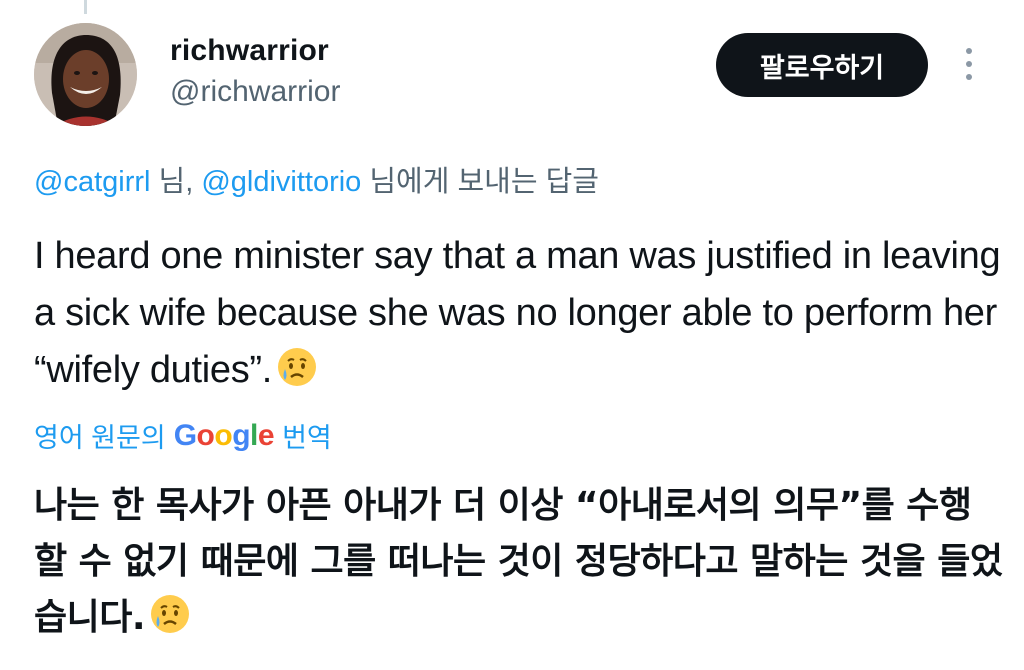 The height and width of the screenshot is (670, 1024). I want to click on translate-prefix: 영어 원문의, so click(100, 438).